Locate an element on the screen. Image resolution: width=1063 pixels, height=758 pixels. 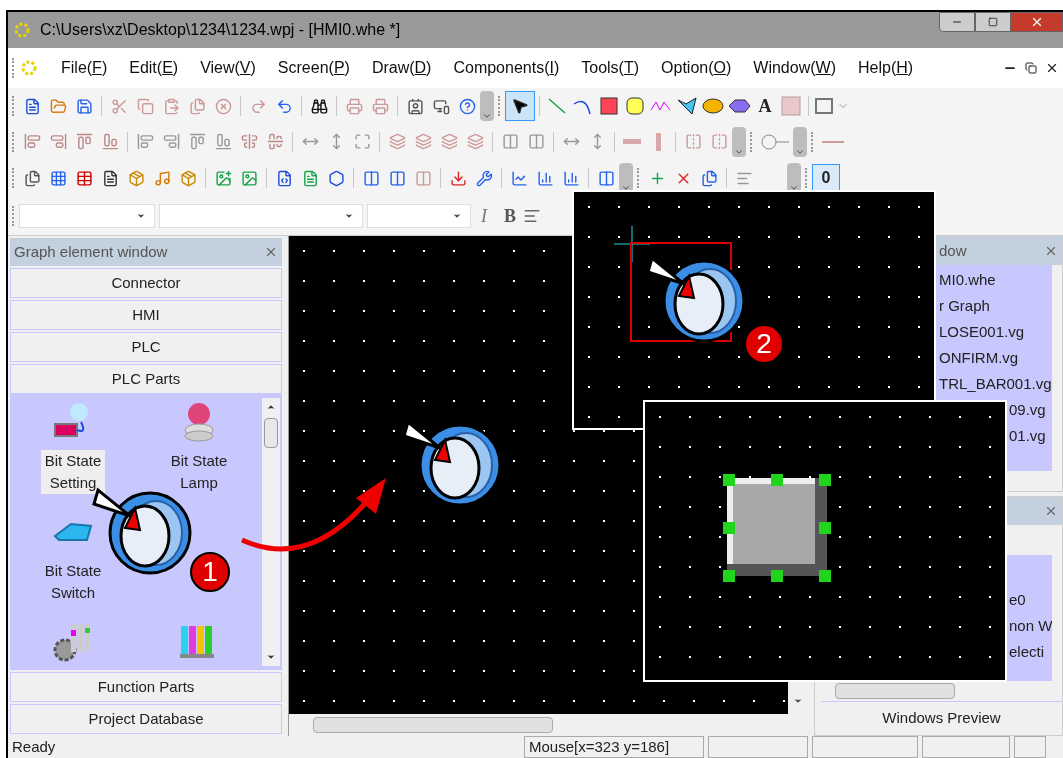
file-item: LOSE001.vg is located at coordinates (982, 332).